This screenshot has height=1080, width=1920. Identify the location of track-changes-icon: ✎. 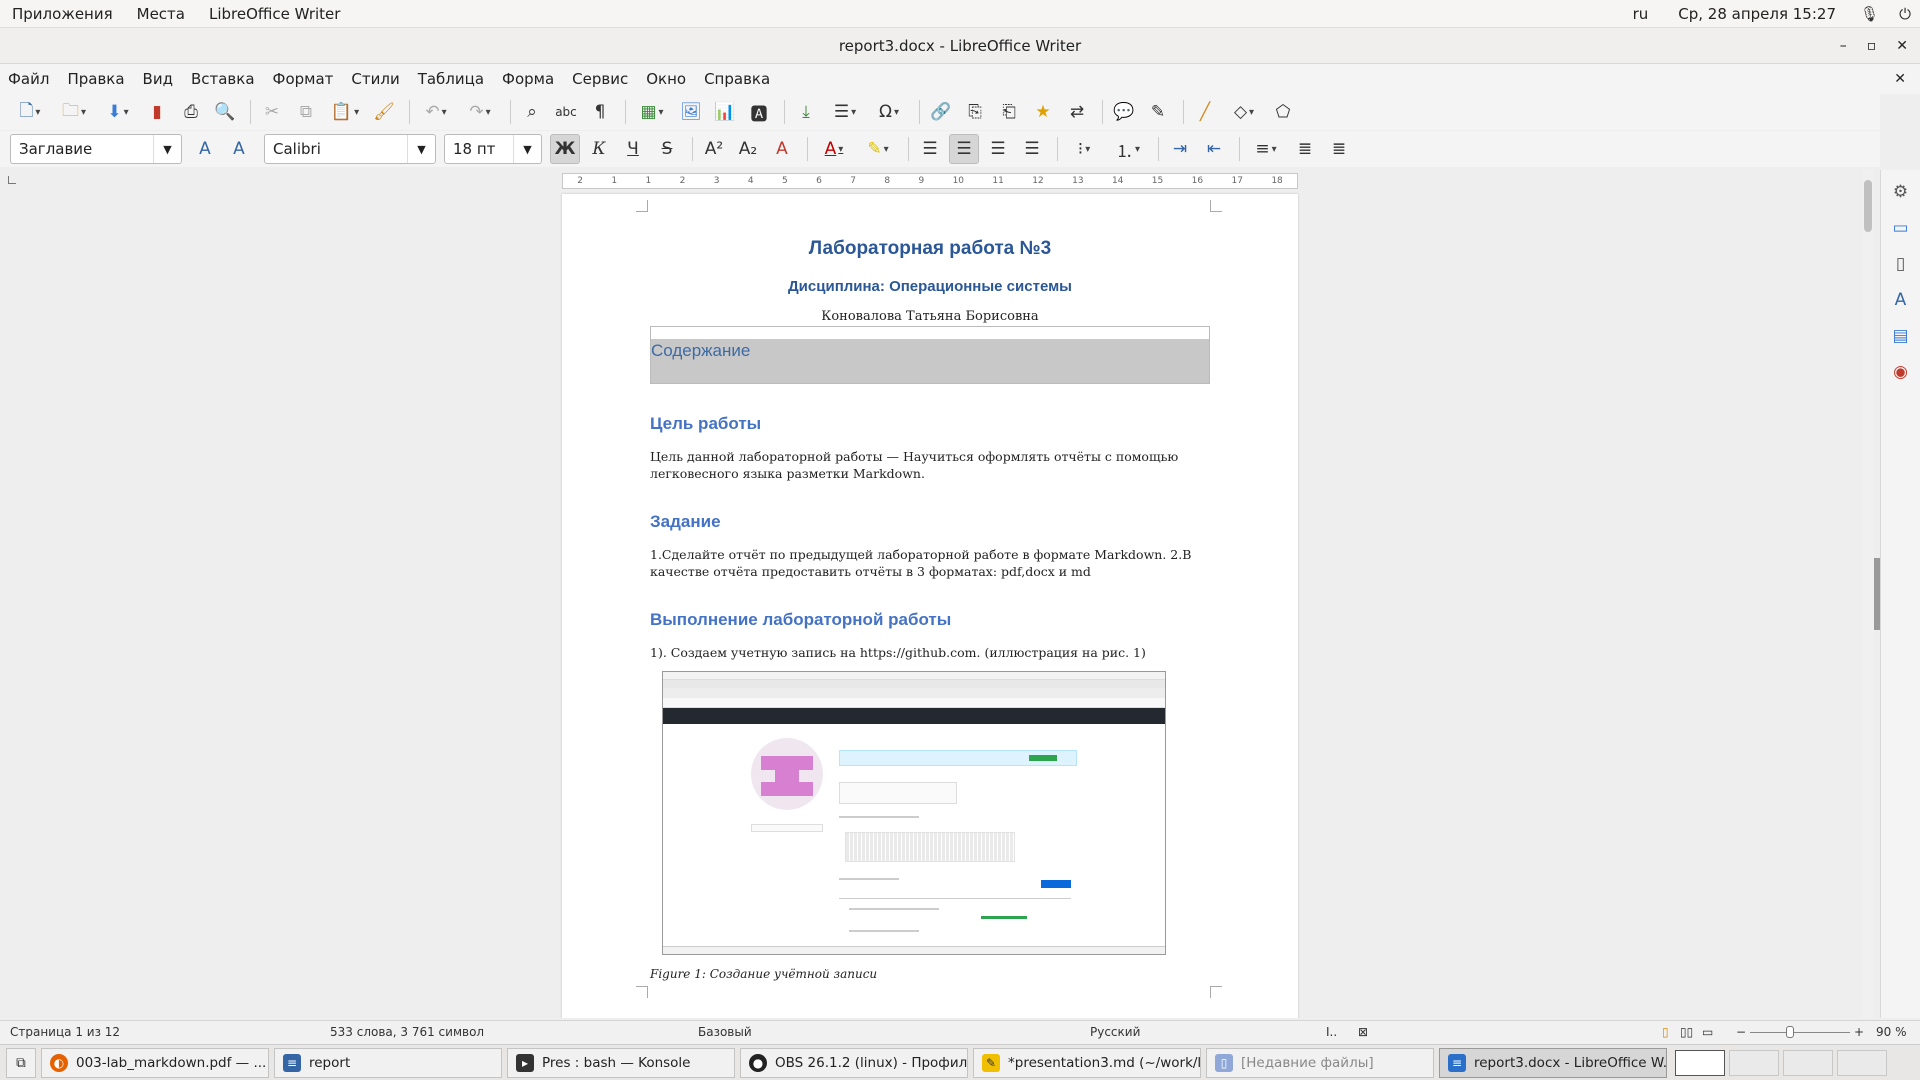
(1158, 112).